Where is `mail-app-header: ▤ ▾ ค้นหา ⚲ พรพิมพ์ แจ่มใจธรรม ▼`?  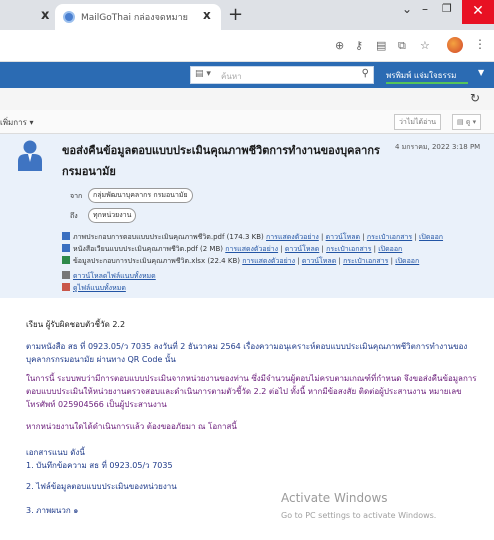 mail-app-header: ▤ ▾ ค้นหา ⚲ พรพิมพ์ แจ่มใจธรรม ▼ is located at coordinates (247, 75).